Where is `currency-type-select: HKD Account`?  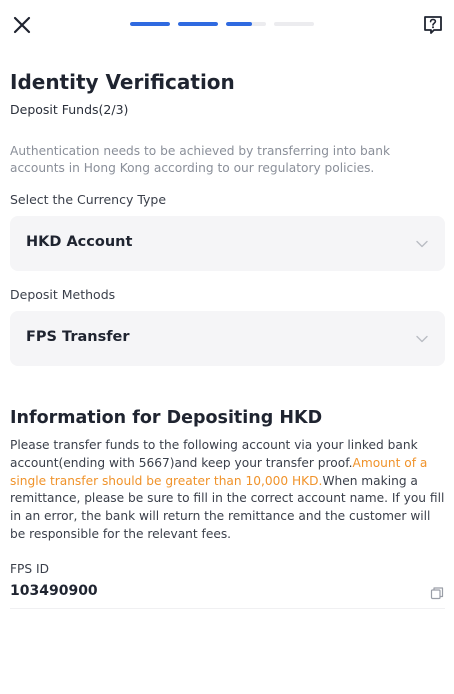 currency-type-select: HKD Account is located at coordinates (227, 243).